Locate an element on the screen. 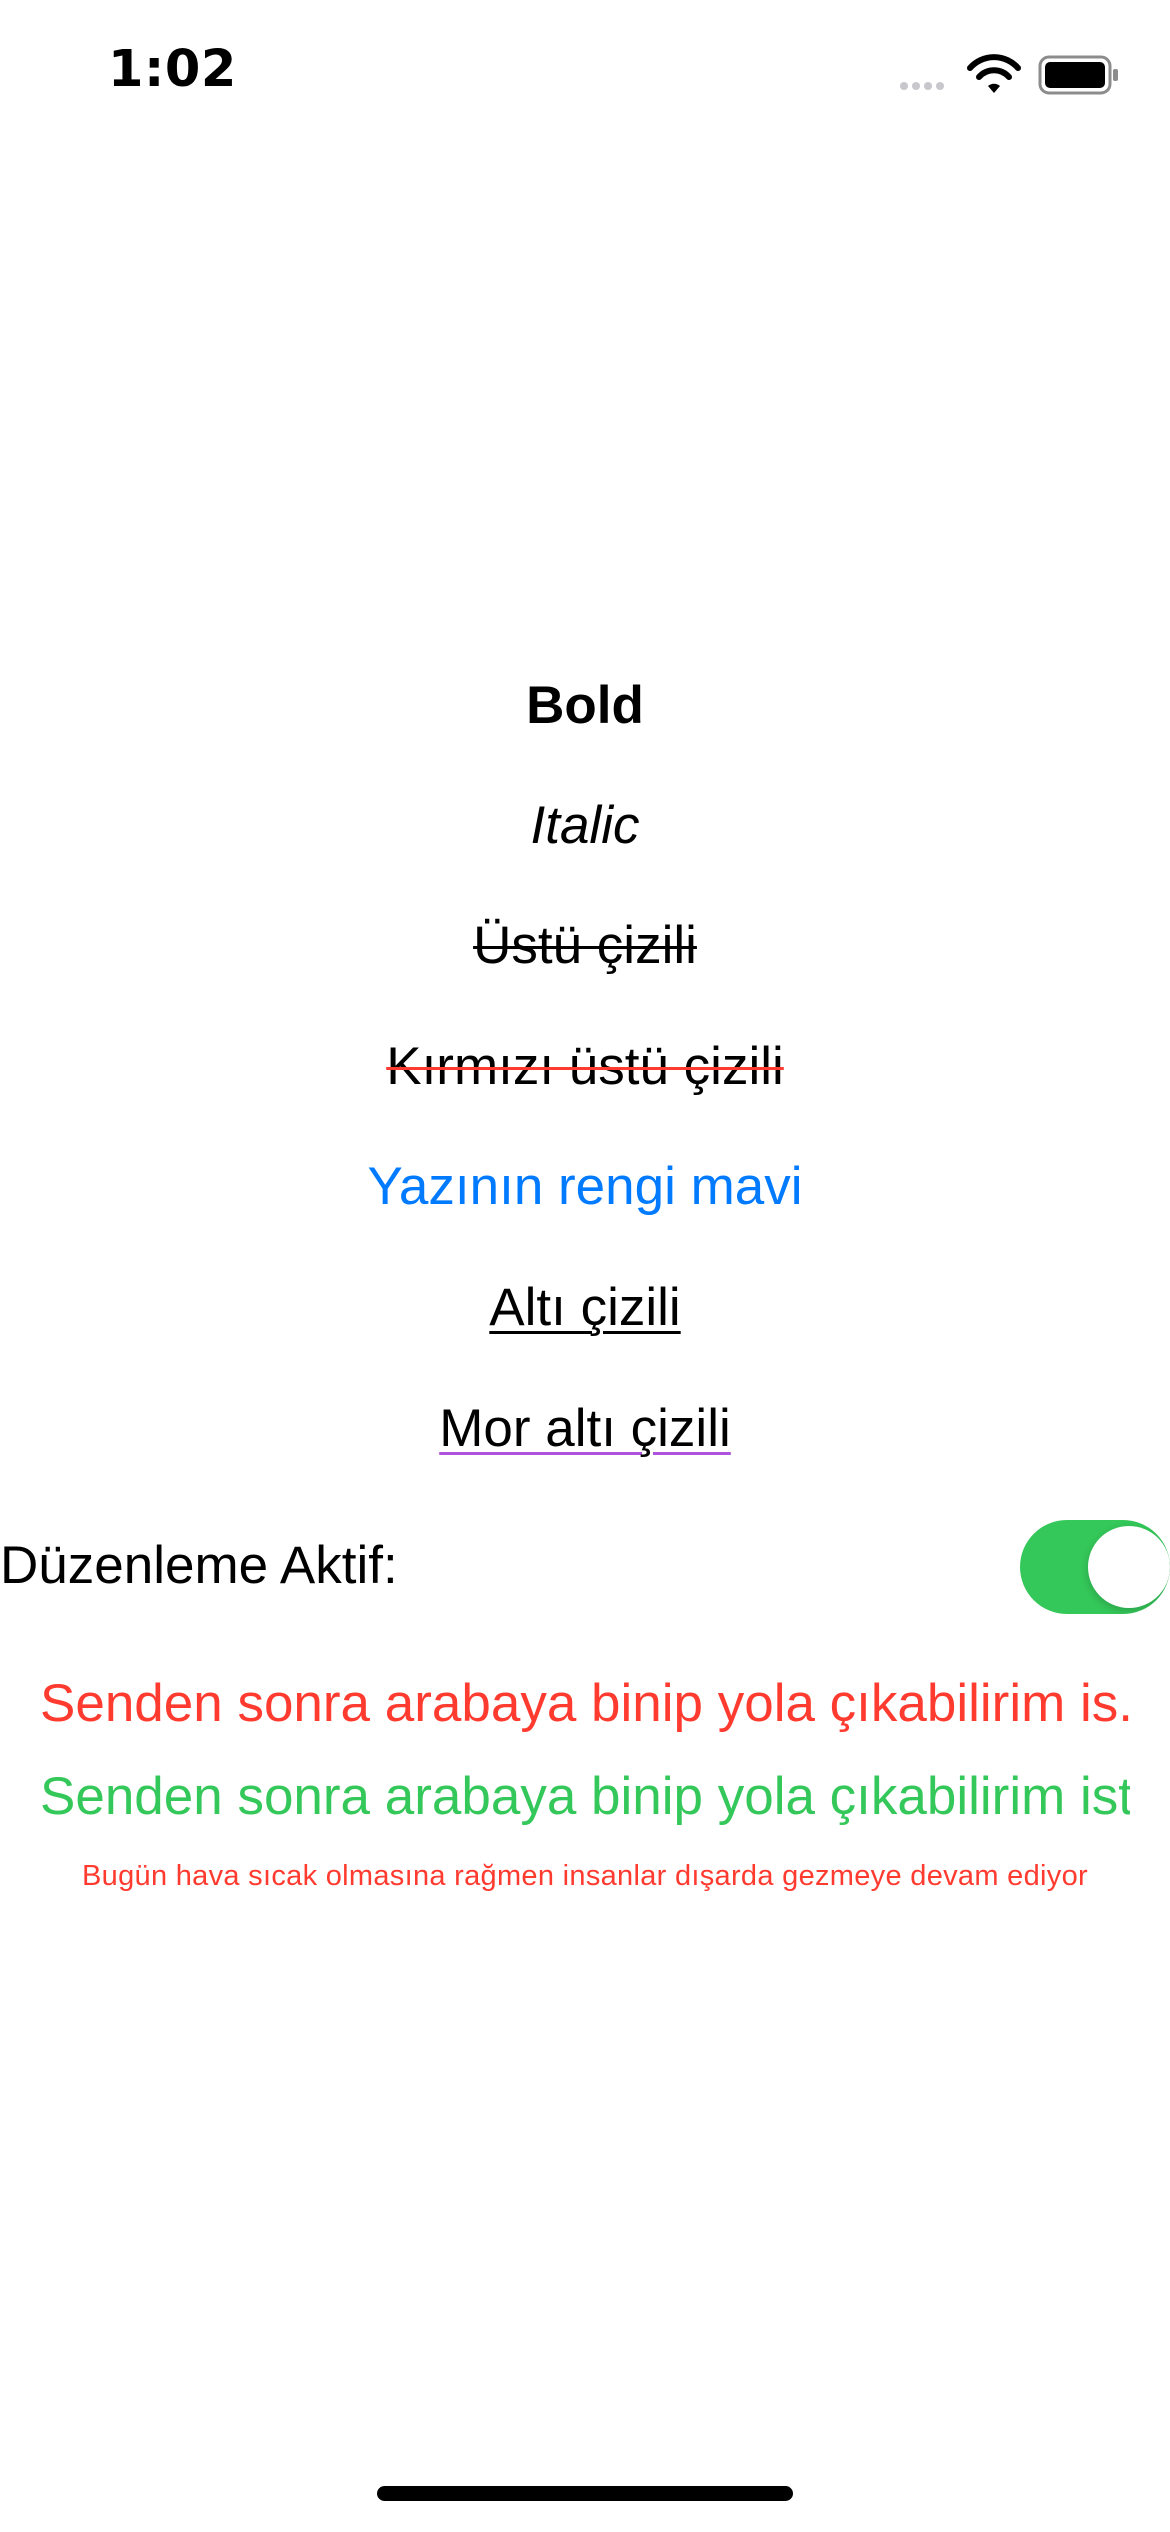  edit-toggle-row: Düzenleme Aktif: is located at coordinates (585, 1567).